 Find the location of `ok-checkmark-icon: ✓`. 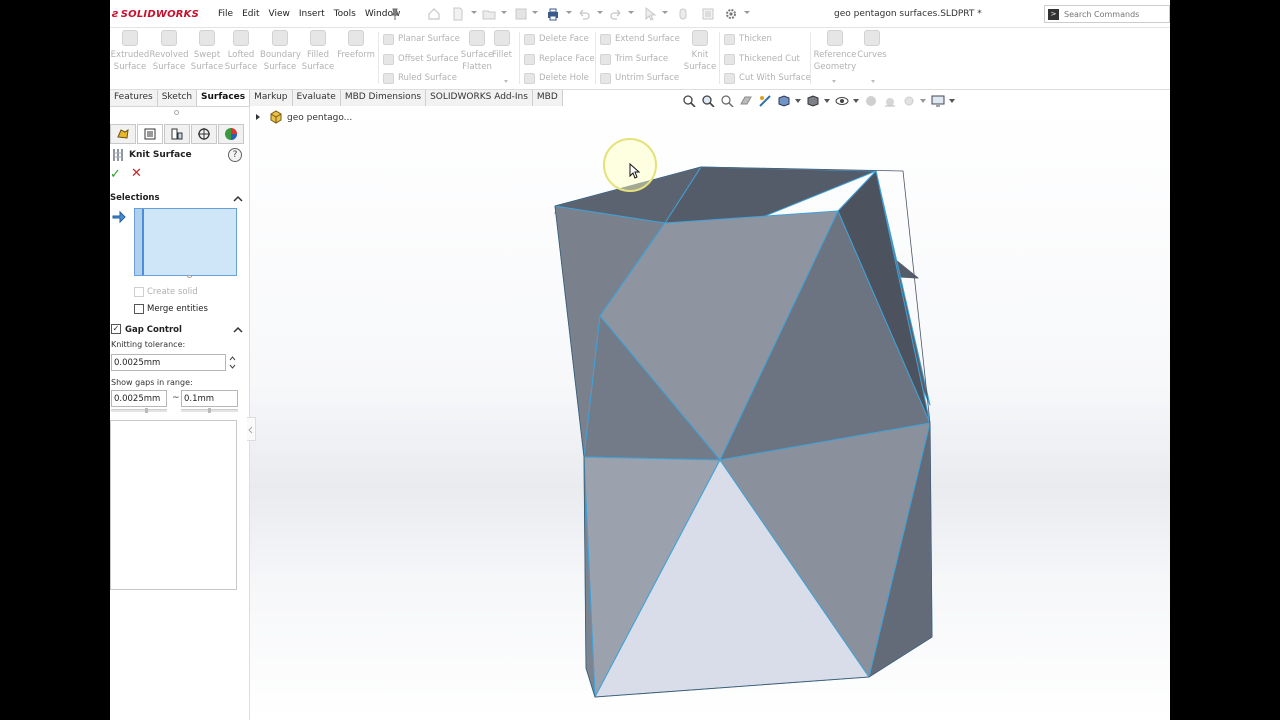

ok-checkmark-icon: ✓ is located at coordinates (115, 174).